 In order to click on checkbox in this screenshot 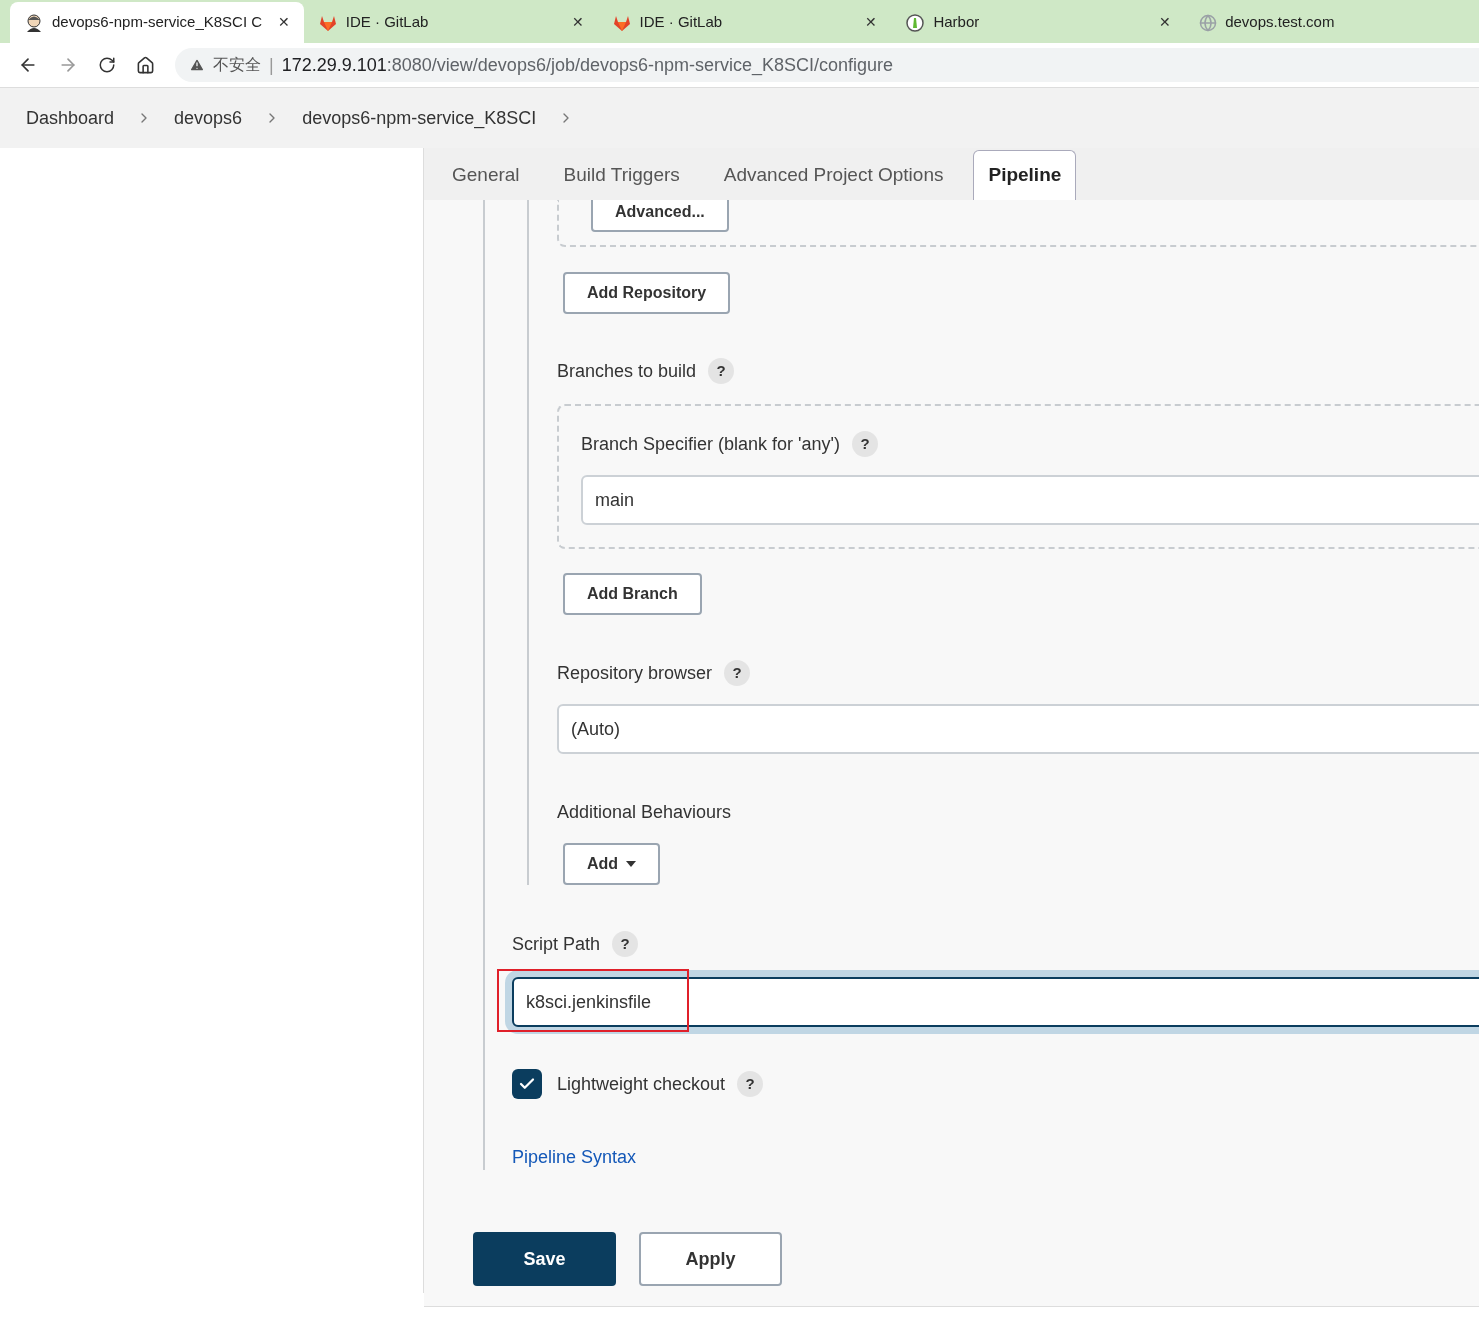, I will do `click(527, 1084)`.